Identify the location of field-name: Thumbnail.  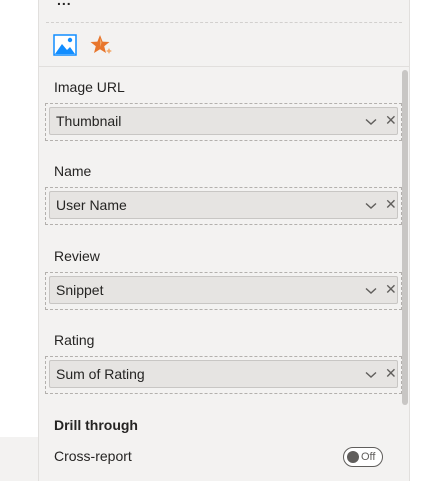
(89, 121).